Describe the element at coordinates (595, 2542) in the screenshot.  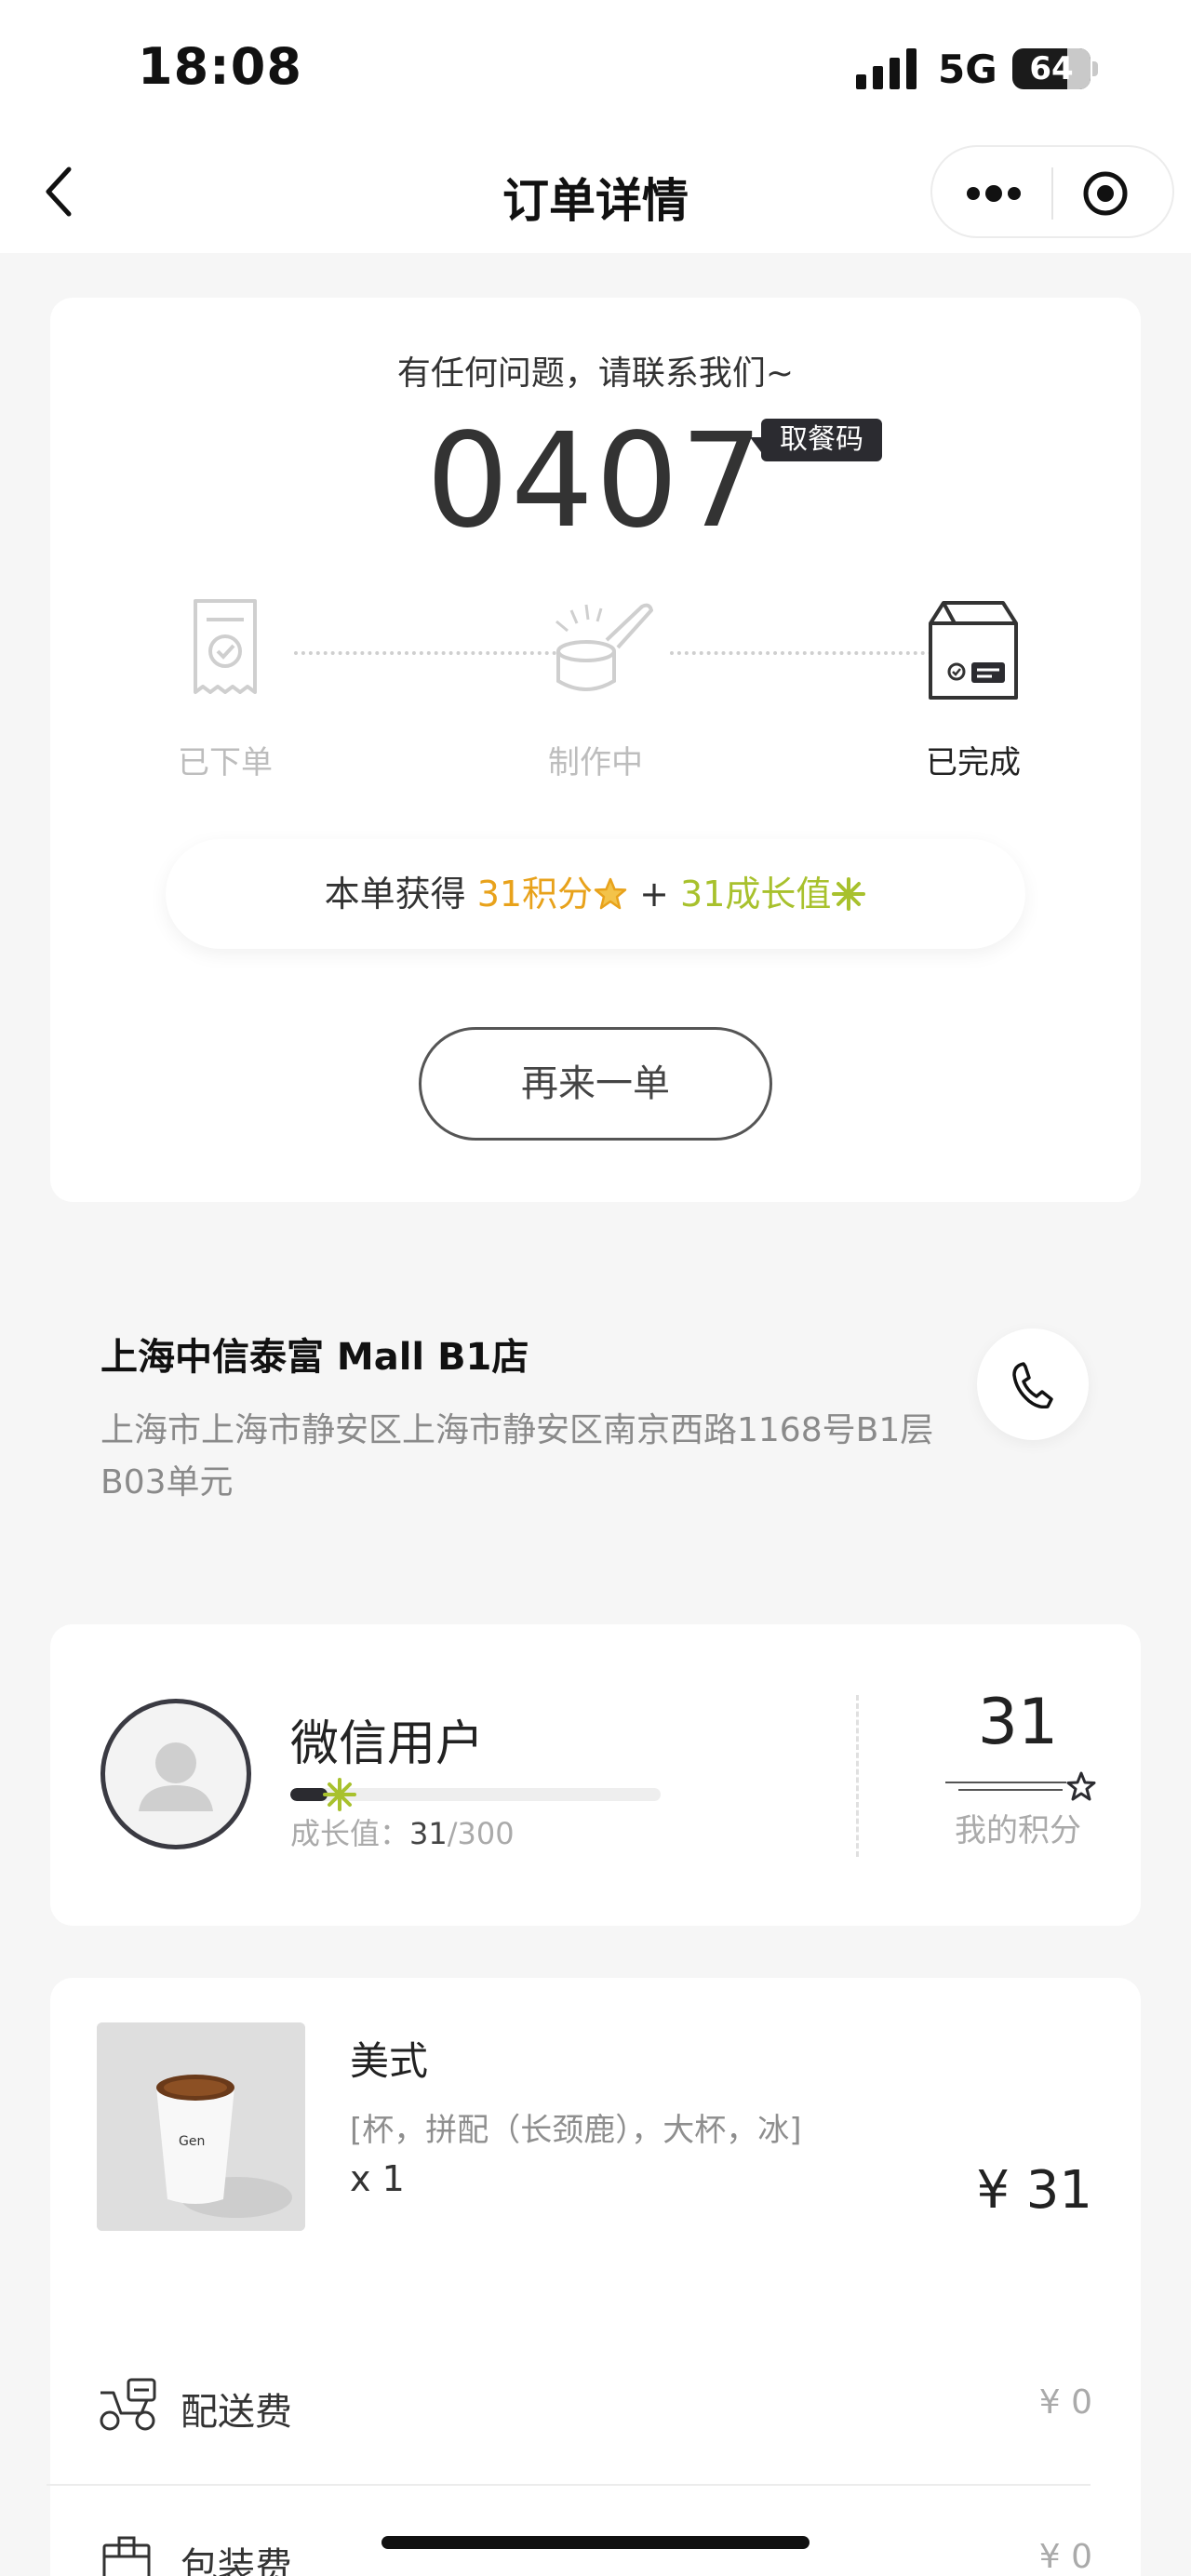
I see `home-indicator` at that location.